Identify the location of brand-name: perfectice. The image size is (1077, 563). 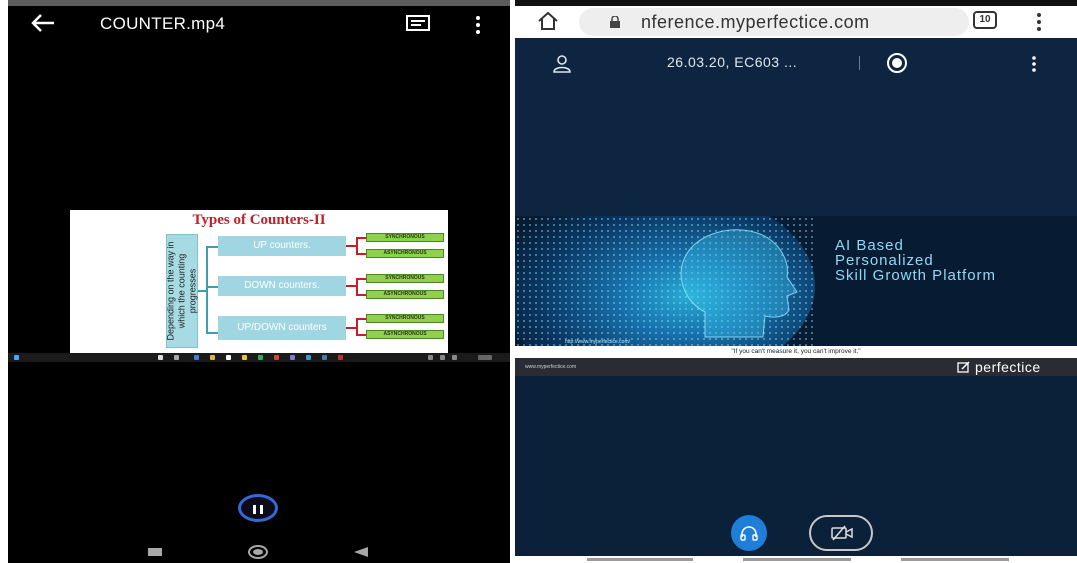
(1008, 367).